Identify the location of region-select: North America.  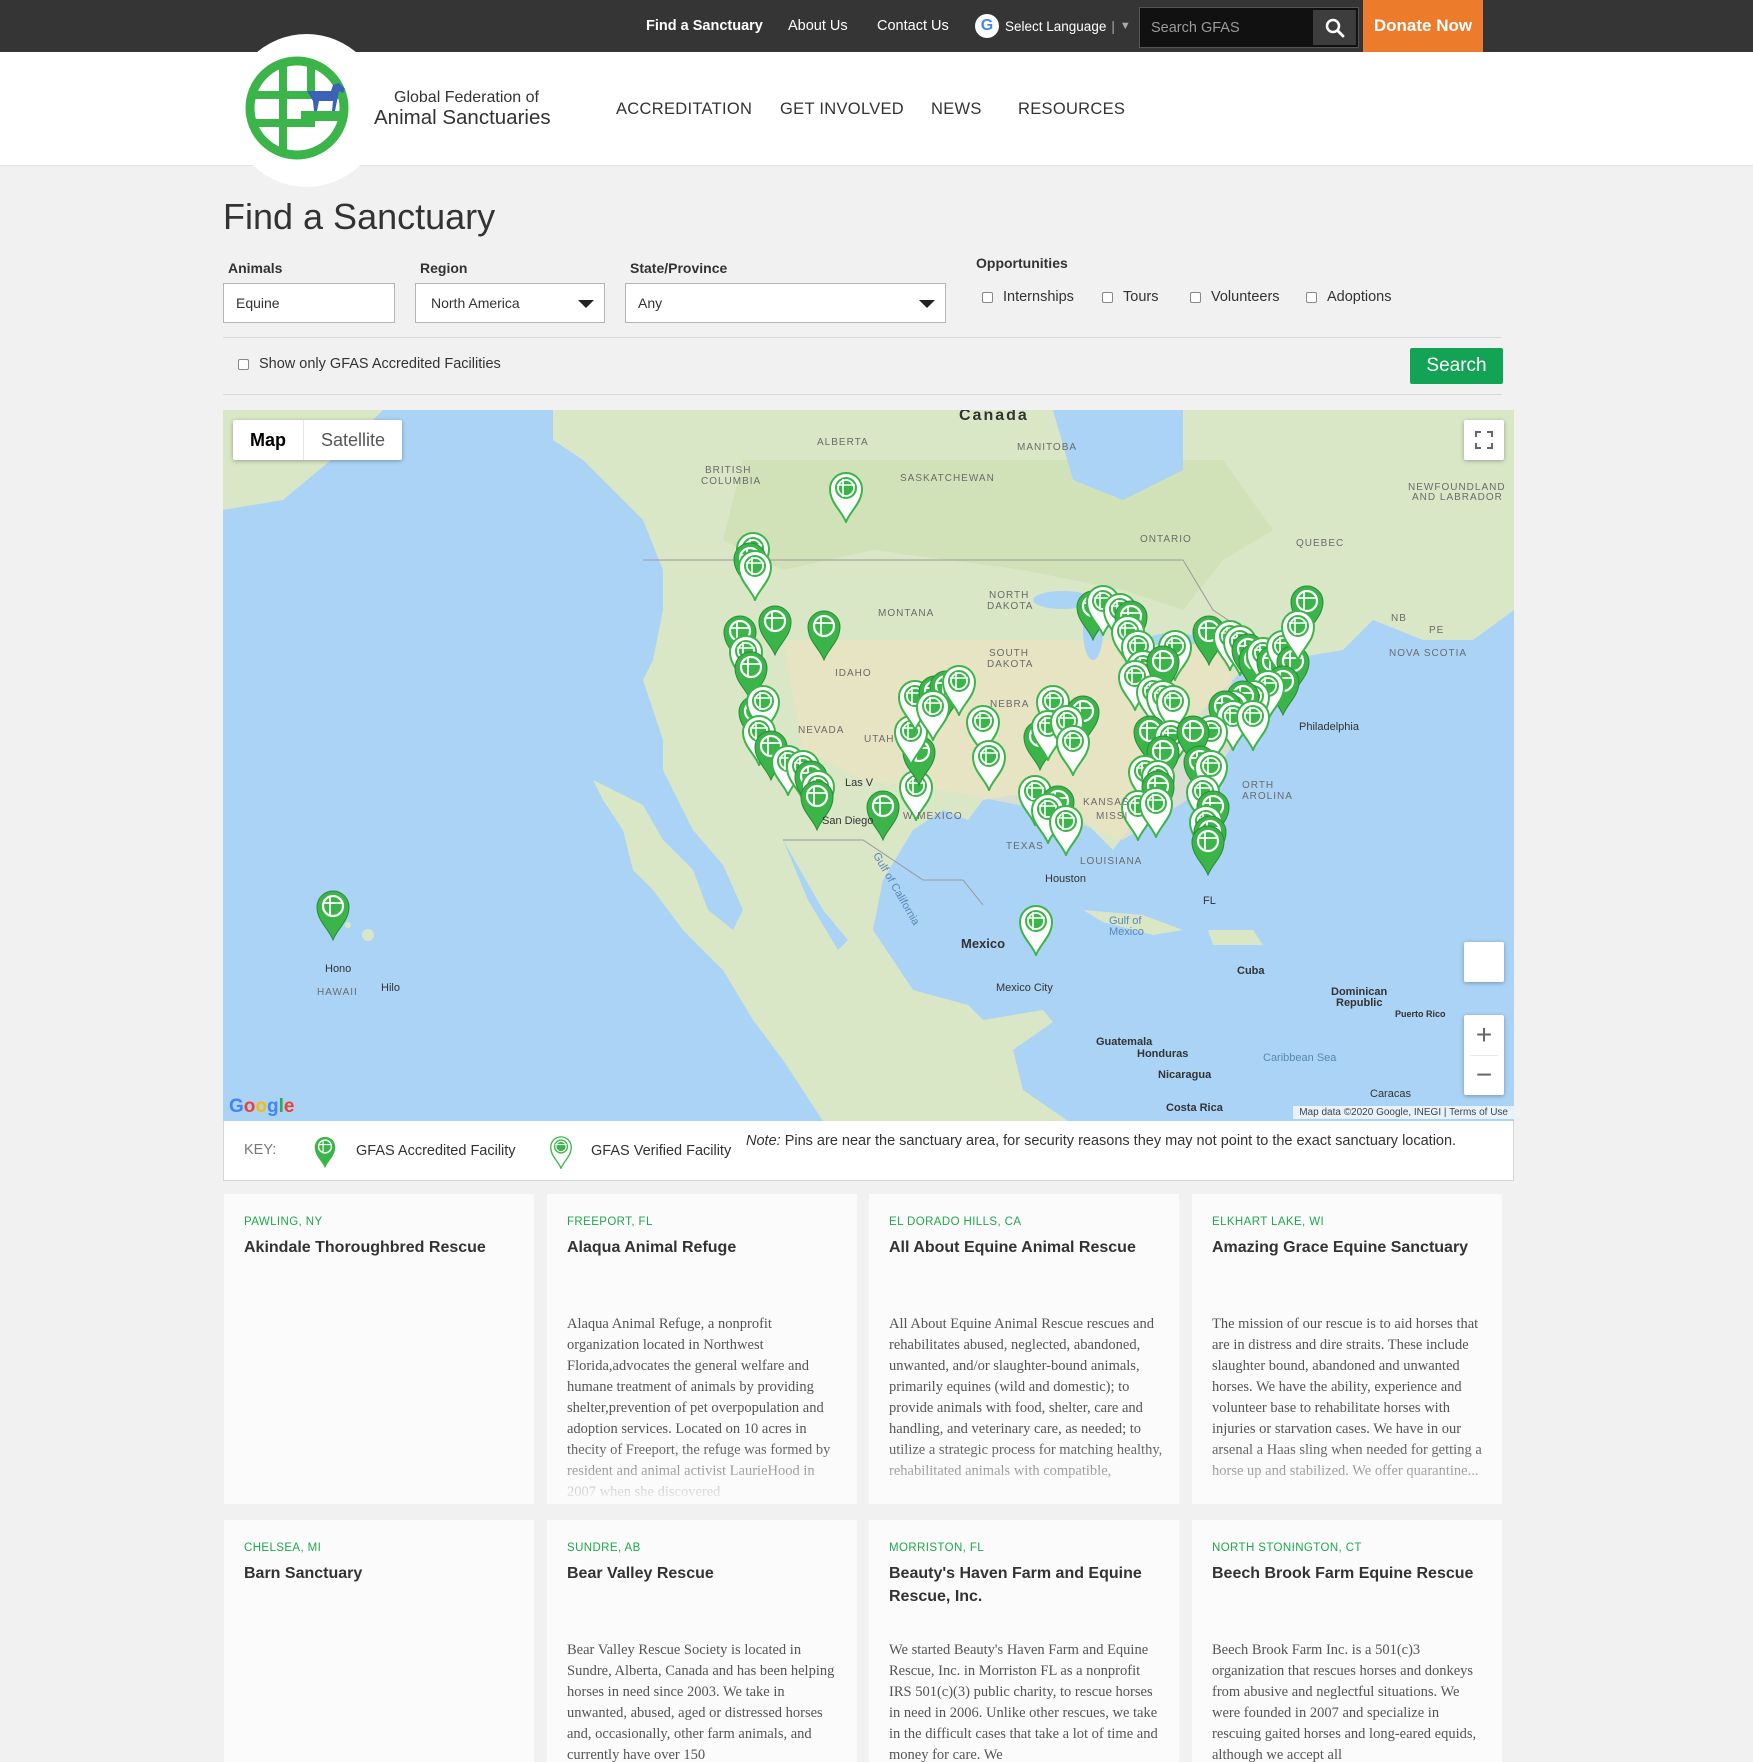
(510, 303).